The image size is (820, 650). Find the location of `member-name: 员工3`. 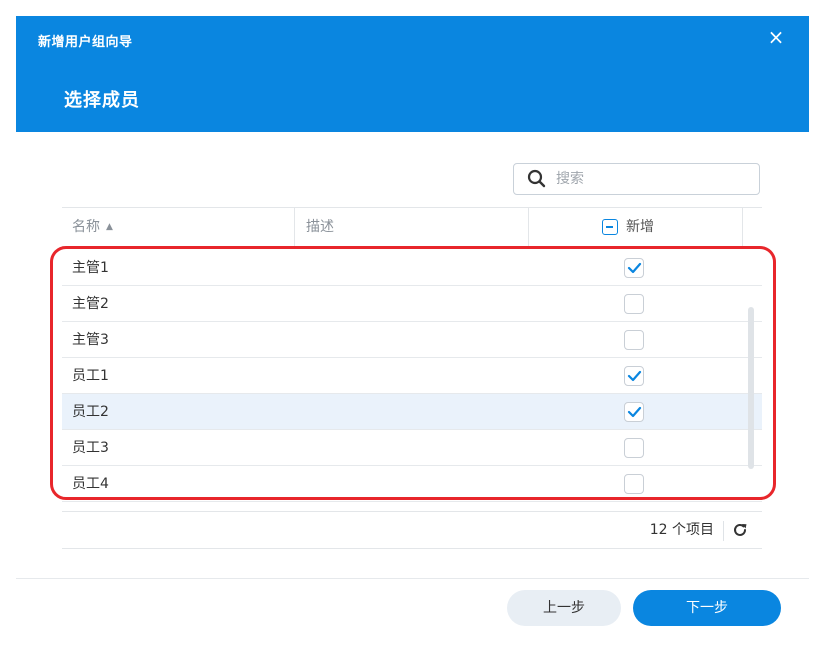

member-name: 员工3 is located at coordinates (90, 448).